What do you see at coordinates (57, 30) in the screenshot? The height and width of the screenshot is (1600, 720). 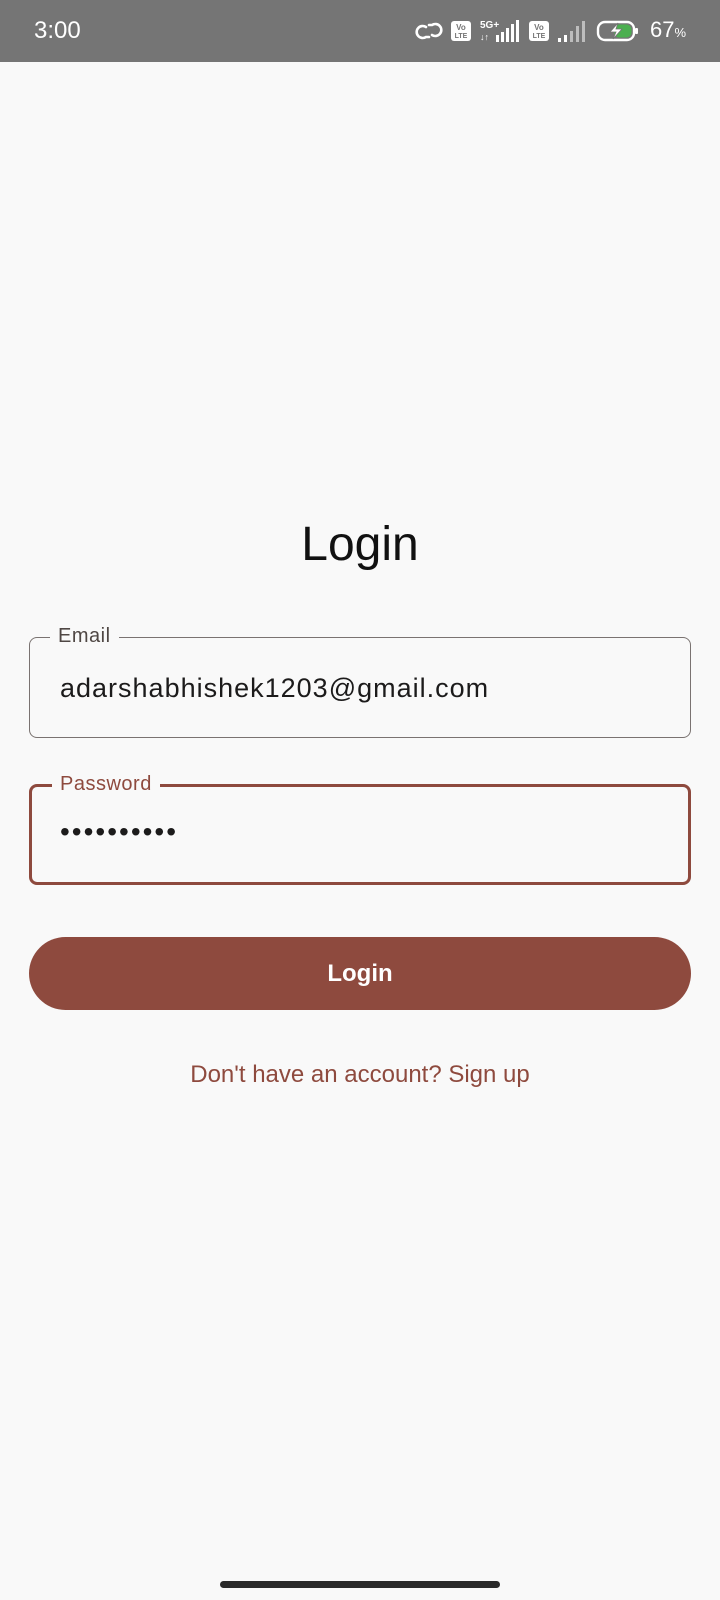 I see `status-time: 3:00` at bounding box center [57, 30].